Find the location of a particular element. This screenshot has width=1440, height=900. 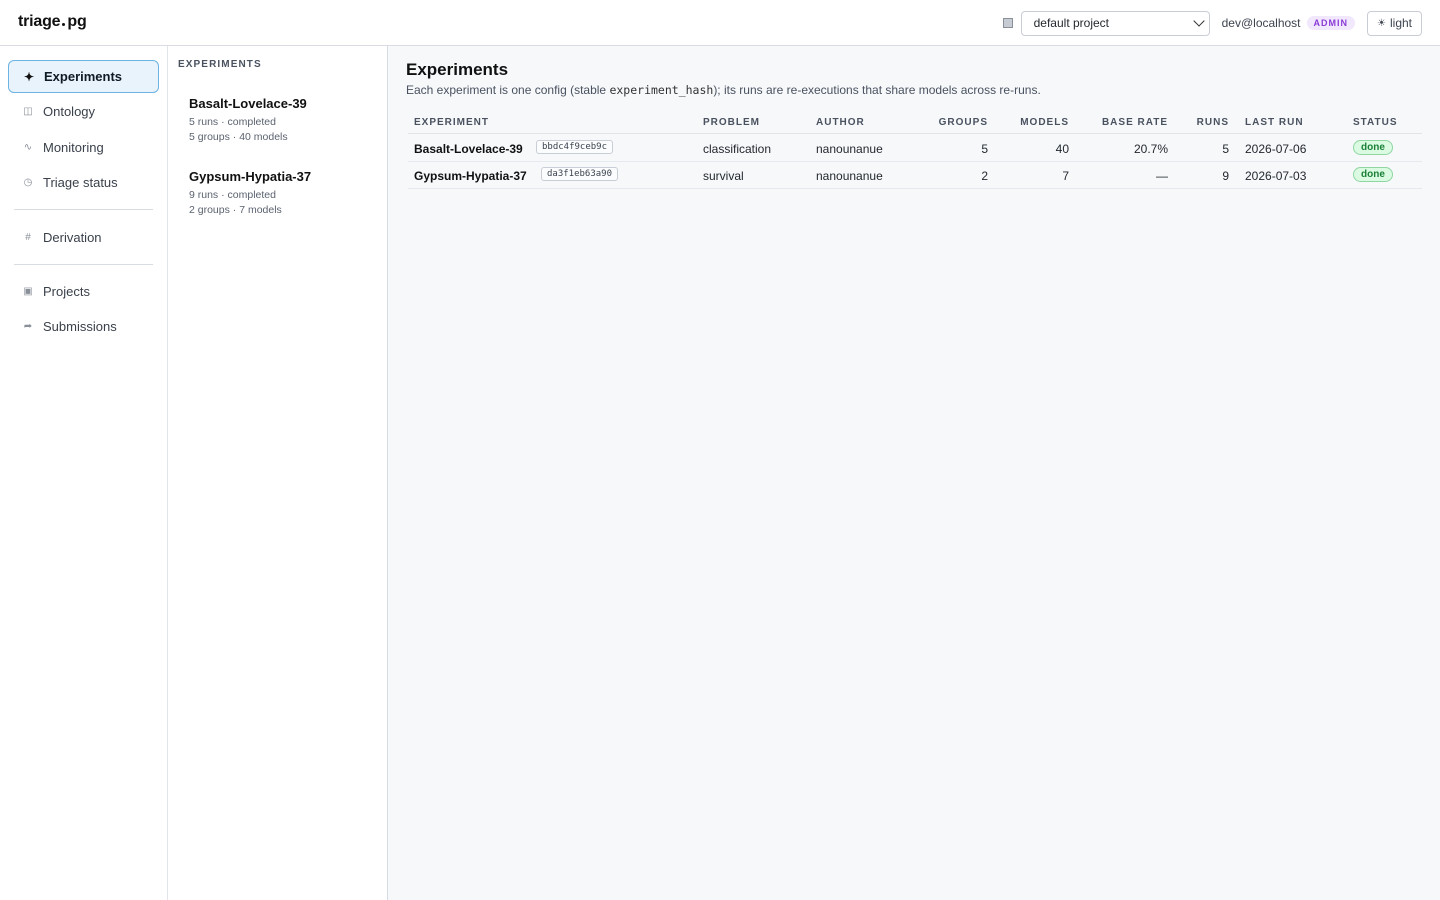

experiment-list-item-name: Gypsum-Hypatia-37 is located at coordinates (250, 176).